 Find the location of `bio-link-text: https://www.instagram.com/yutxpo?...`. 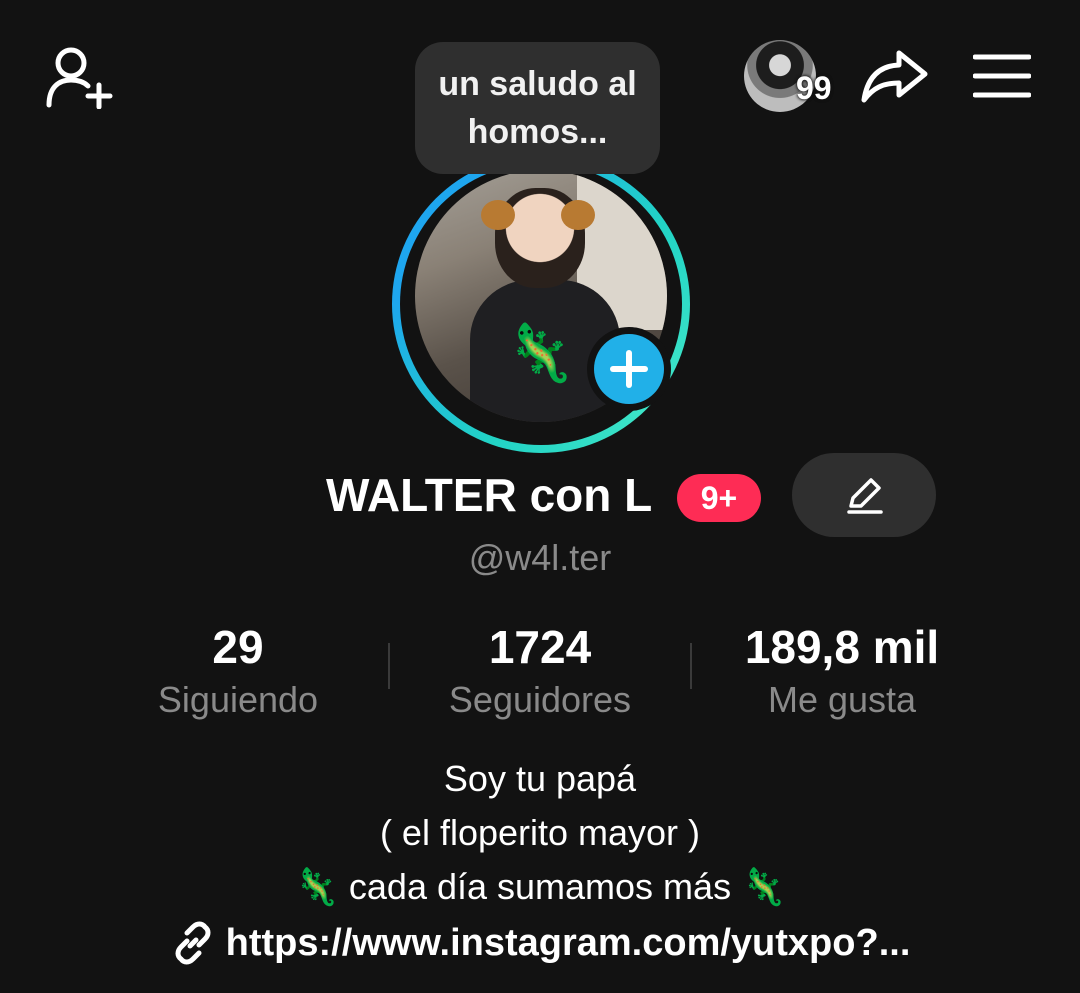

bio-link-text: https://www.instagram.com/yutxpo?... is located at coordinates (568, 942).